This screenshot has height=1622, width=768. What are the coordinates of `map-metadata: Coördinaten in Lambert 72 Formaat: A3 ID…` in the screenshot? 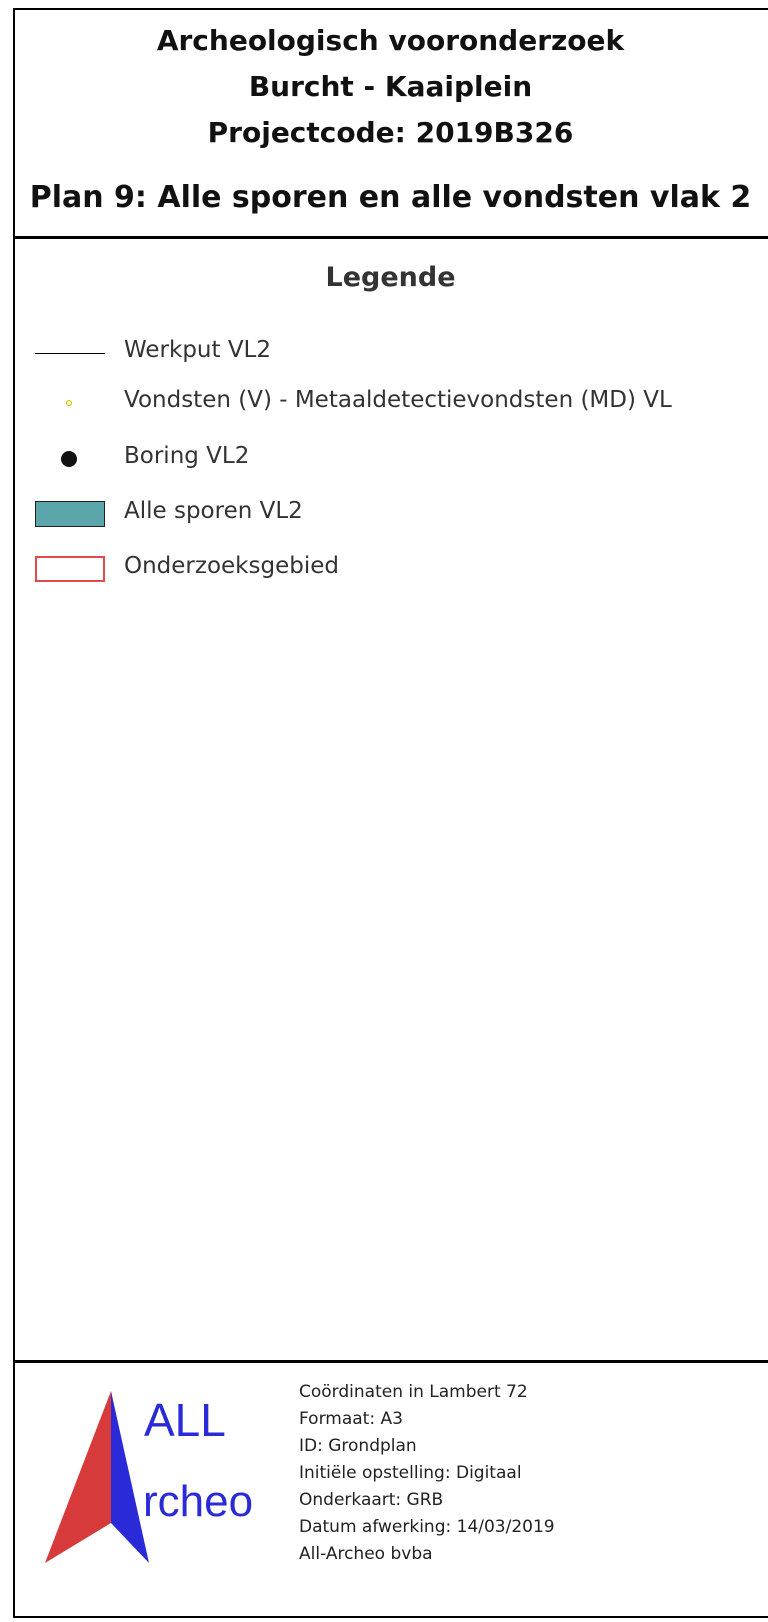 It's located at (427, 1473).